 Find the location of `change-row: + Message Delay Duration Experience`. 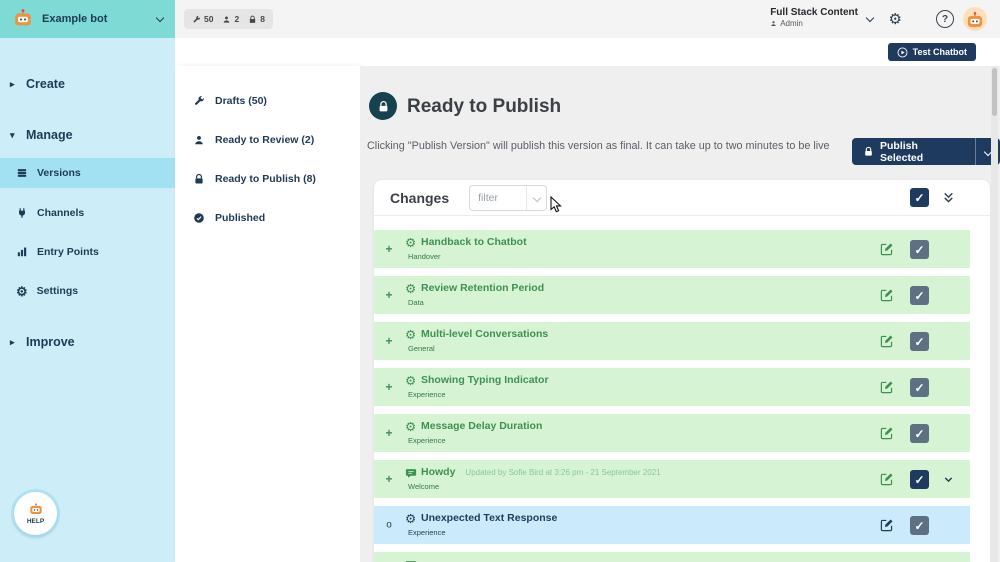

change-row: + Message Delay Duration Experience is located at coordinates (672, 433).